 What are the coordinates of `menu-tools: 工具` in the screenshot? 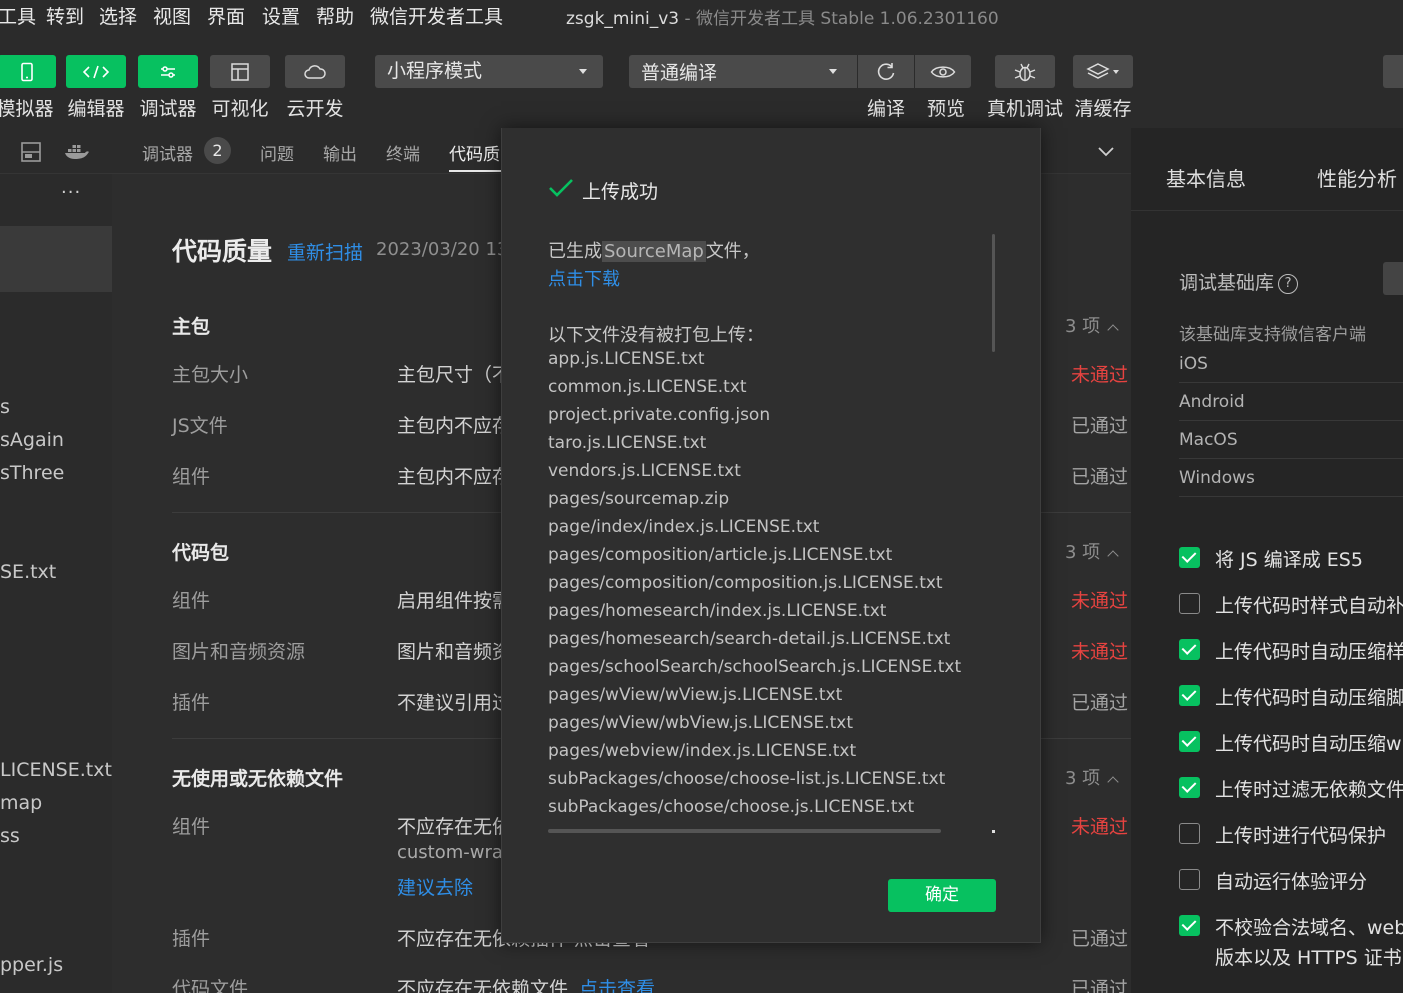 It's located at (18, 15).